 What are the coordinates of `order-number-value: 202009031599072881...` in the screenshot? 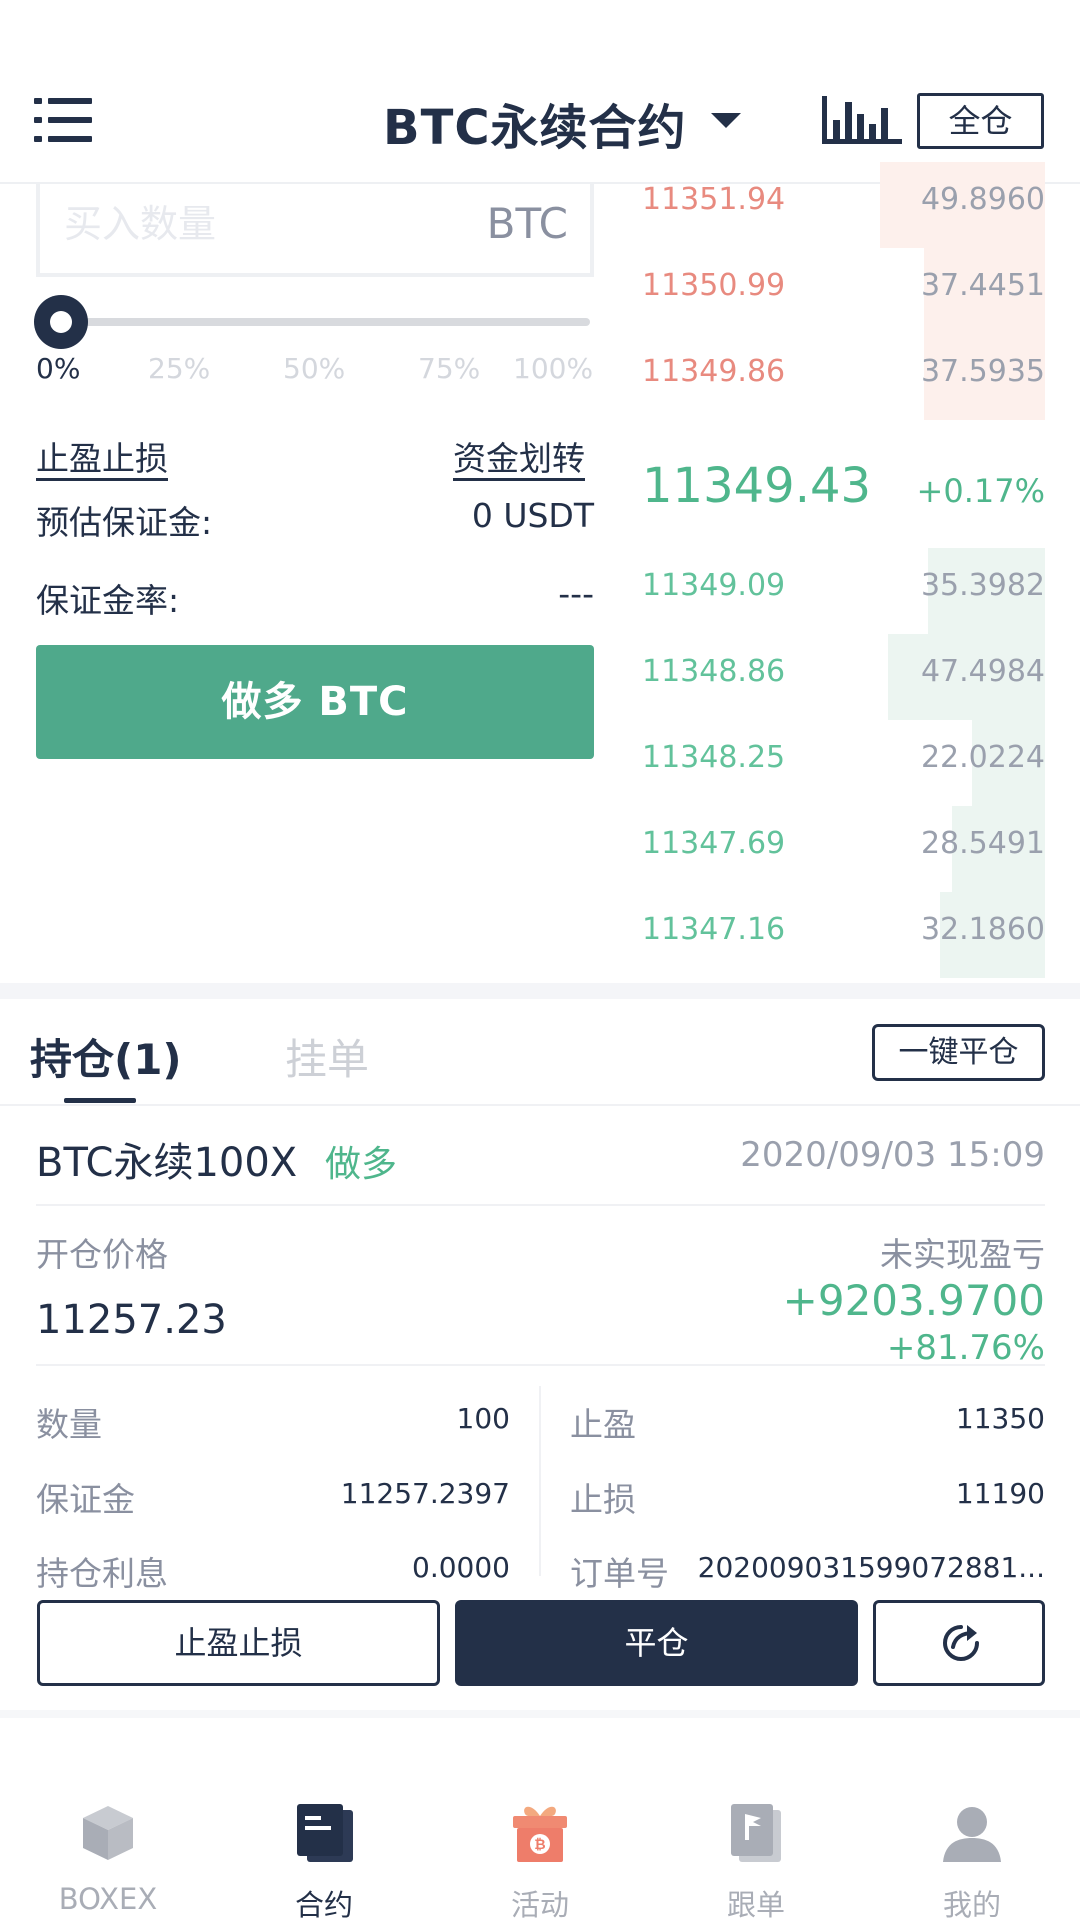 It's located at (871, 1567).